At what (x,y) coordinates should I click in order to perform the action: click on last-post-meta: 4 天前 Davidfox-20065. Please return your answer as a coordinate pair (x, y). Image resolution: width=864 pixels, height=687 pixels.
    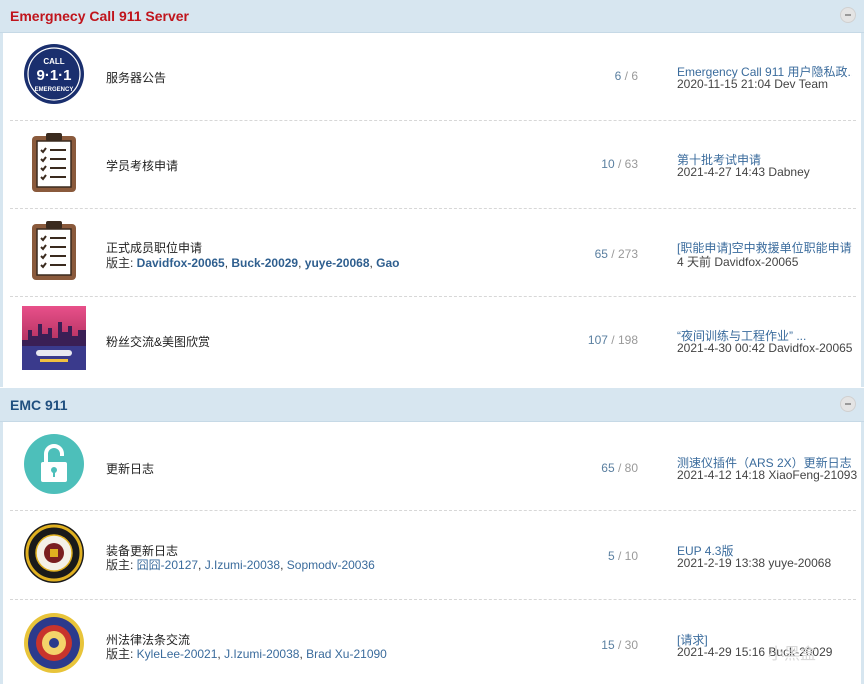
    Looking at the image, I should click on (738, 262).